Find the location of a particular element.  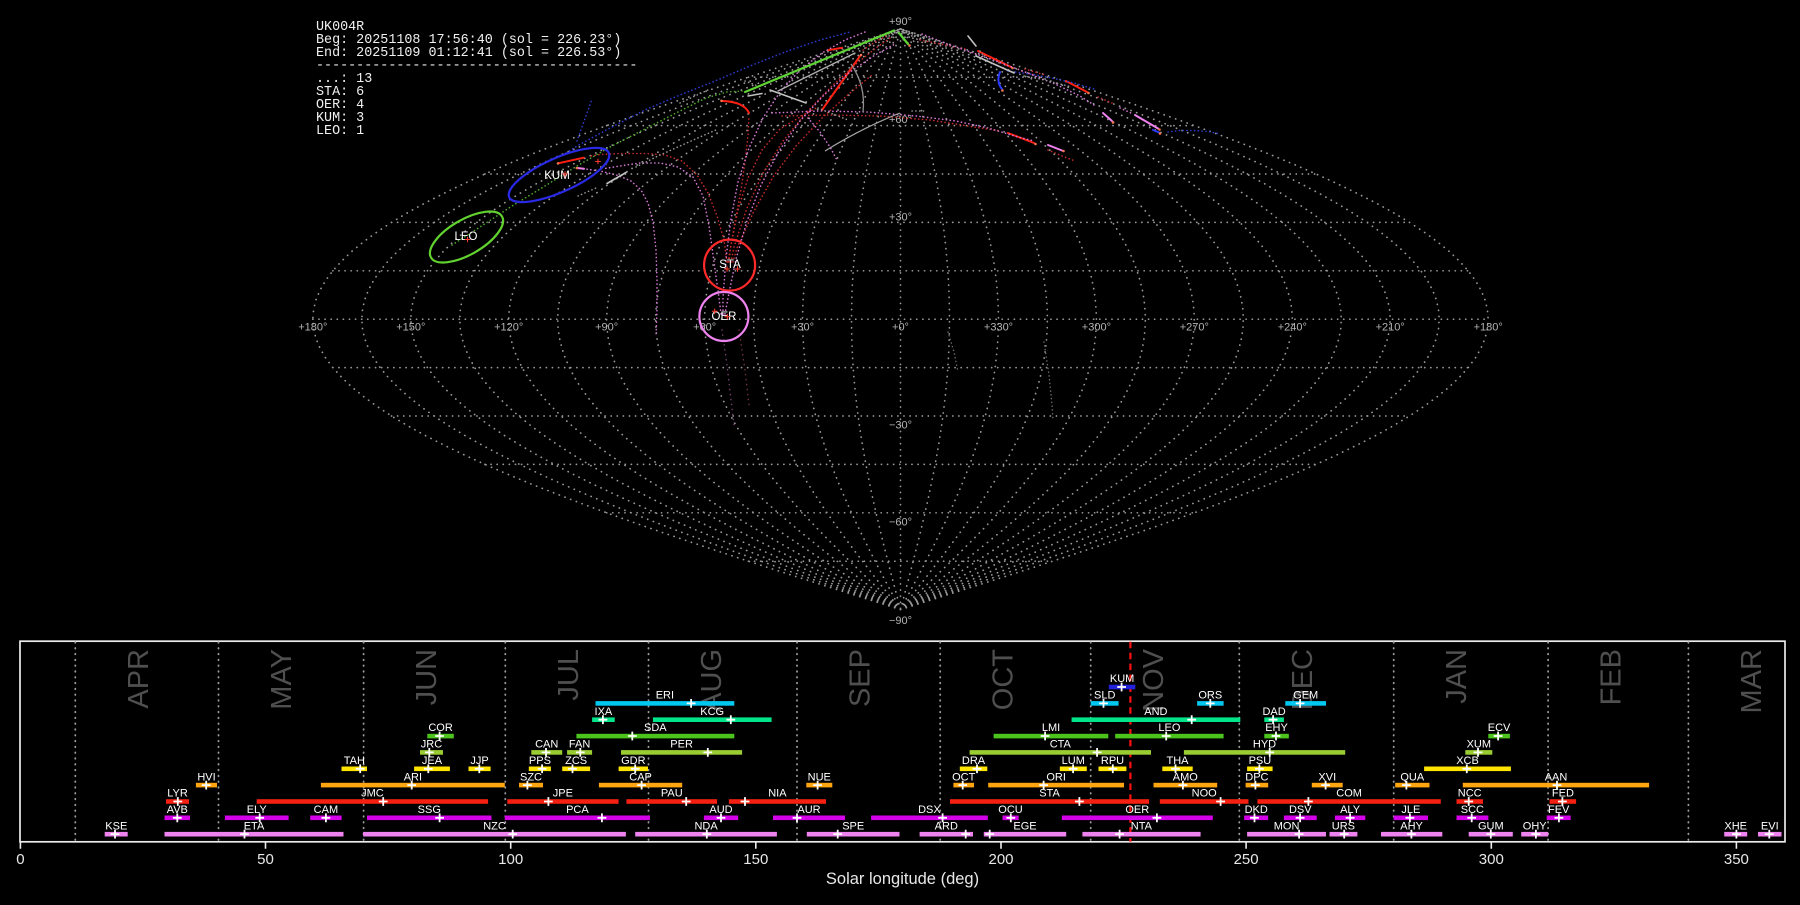

svg-text: URS is located at coordinates (1343, 826).